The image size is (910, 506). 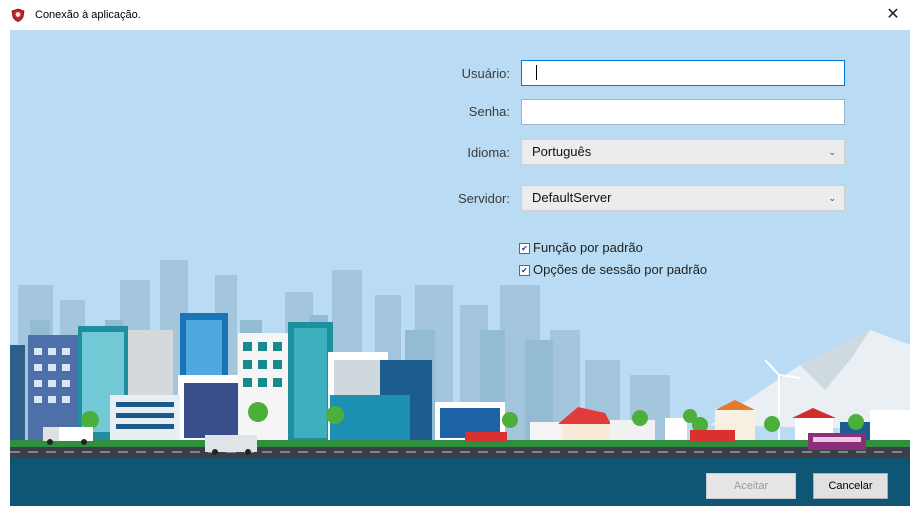 I want to click on title-bar: Conexão à aplicação. ✕, so click(x=455, y=15).